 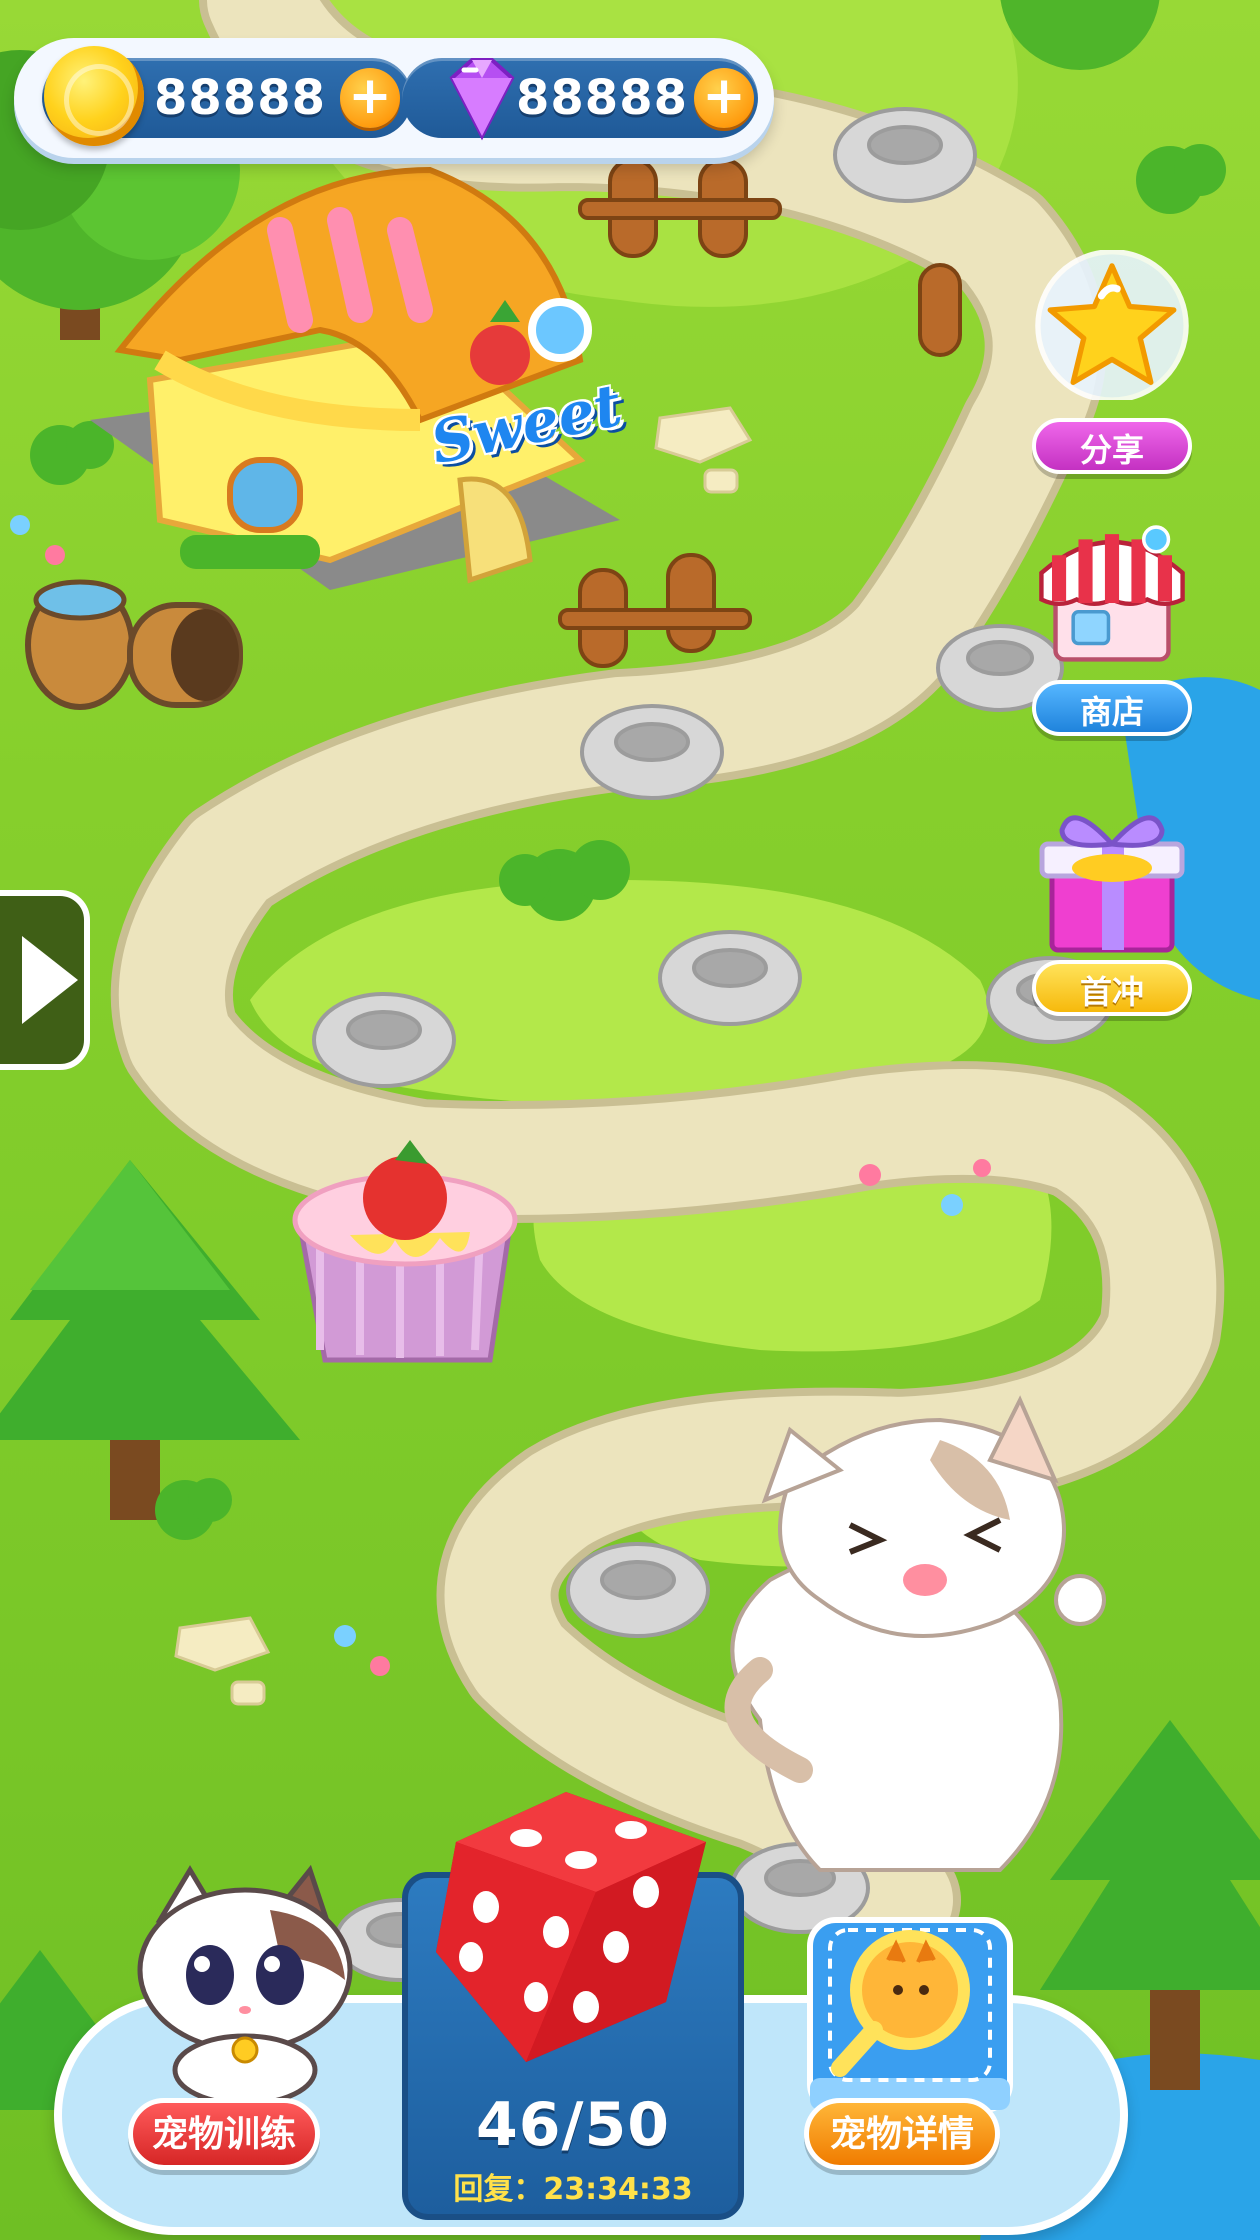 What do you see at coordinates (910, 2010) in the screenshot?
I see `magnifier-cat-icon` at bounding box center [910, 2010].